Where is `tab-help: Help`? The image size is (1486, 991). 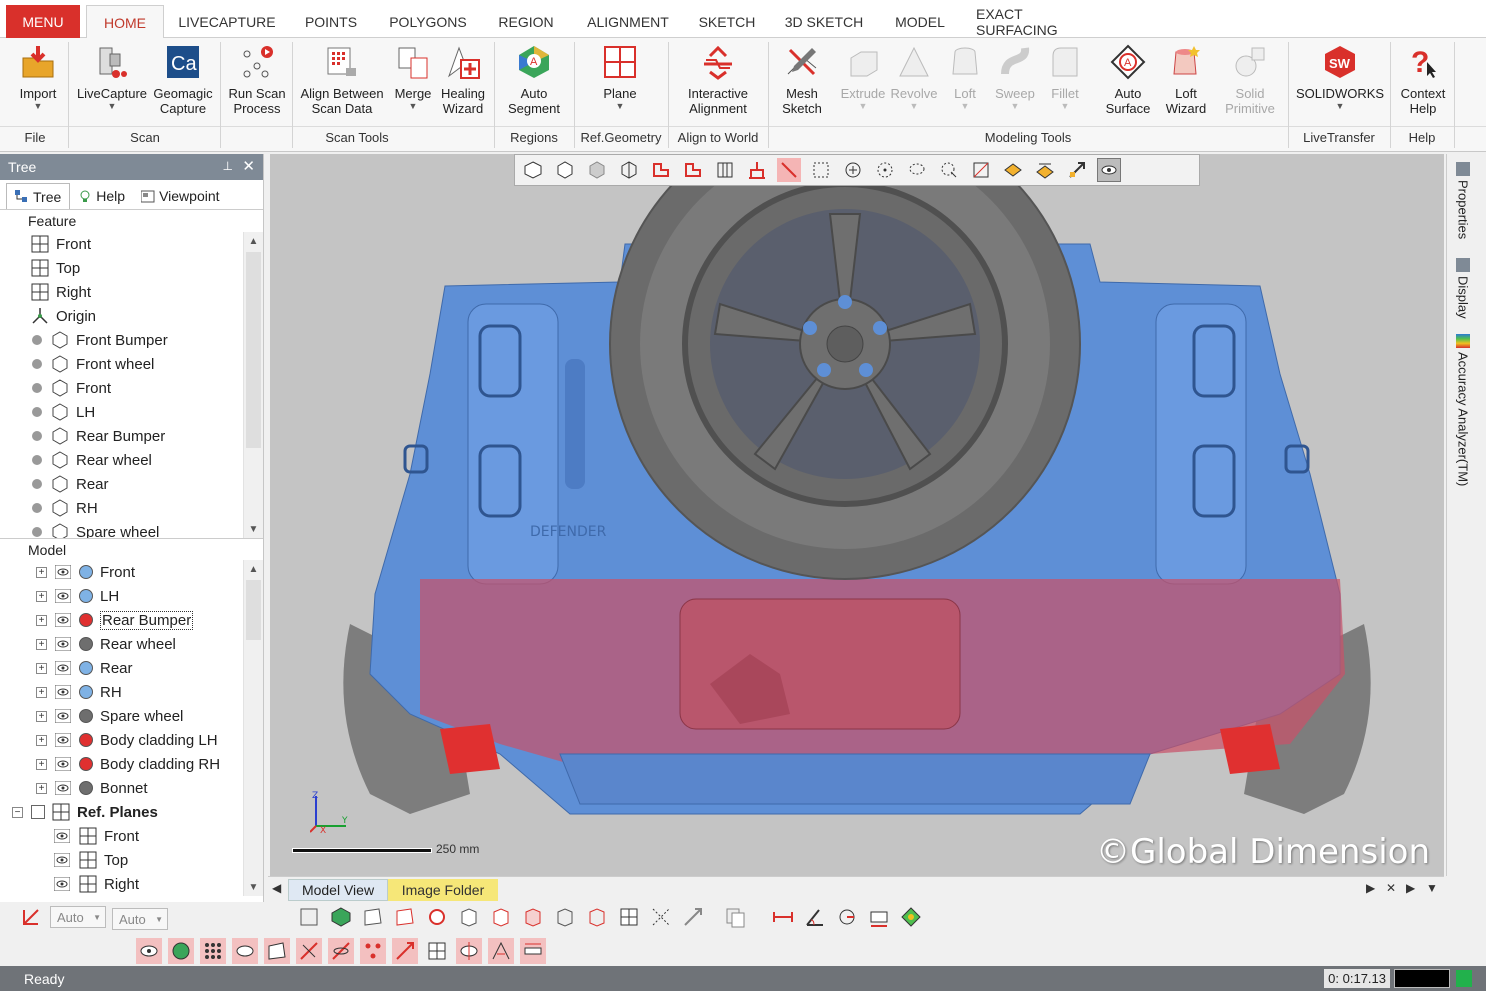 tab-help: Help is located at coordinates (101, 196).